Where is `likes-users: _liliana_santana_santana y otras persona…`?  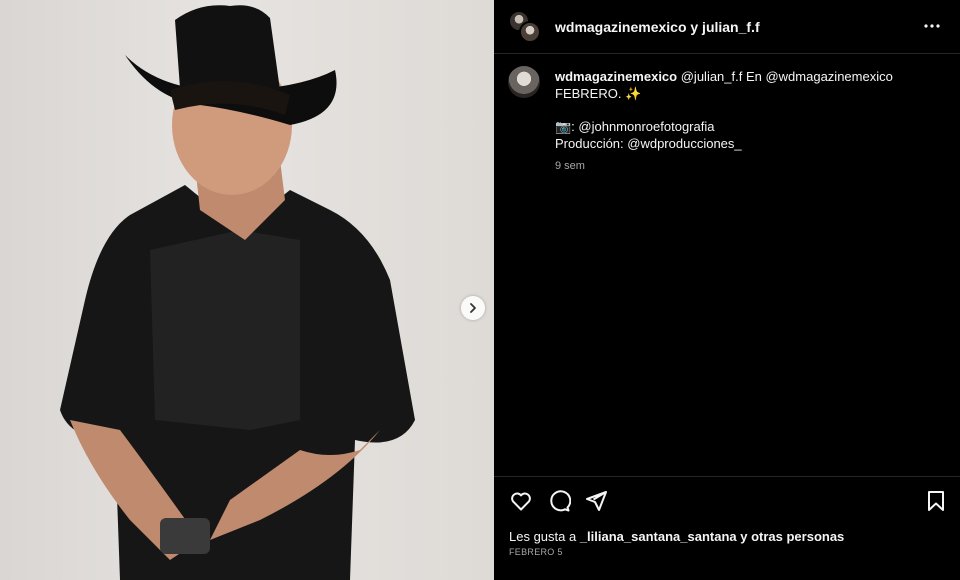 likes-users: _liliana_santana_santana y otras persona… is located at coordinates (712, 536).